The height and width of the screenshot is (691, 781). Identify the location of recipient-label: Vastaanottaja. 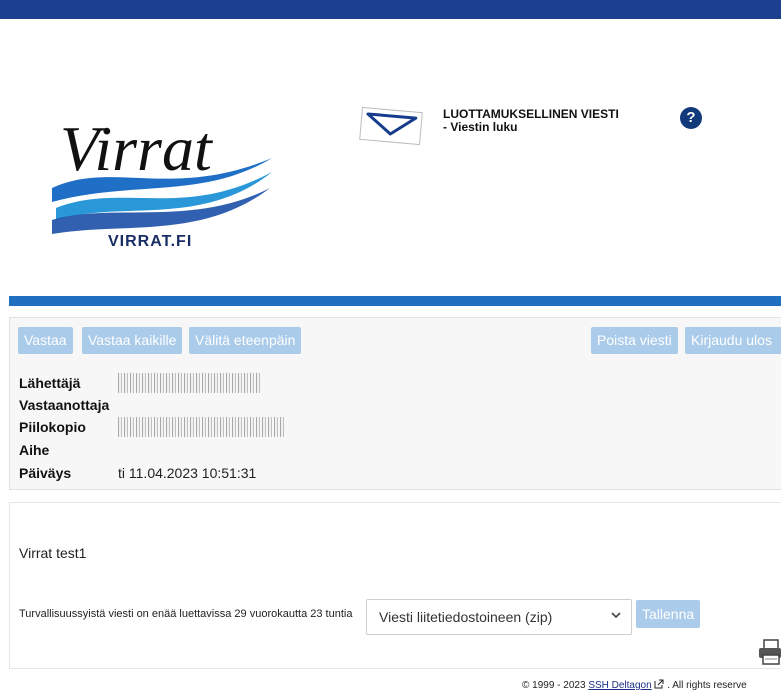
(64, 405).